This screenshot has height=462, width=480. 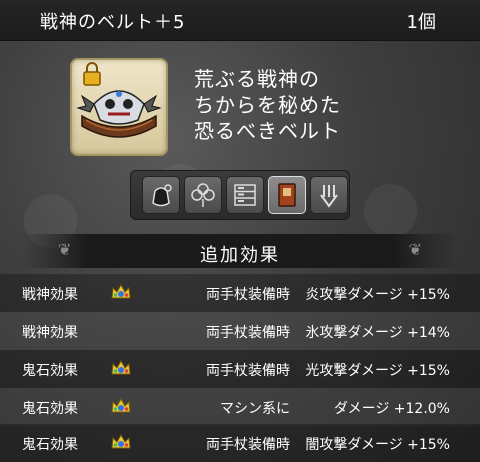 What do you see at coordinates (240, 255) in the screenshot?
I see `section-title: 追加効果` at bounding box center [240, 255].